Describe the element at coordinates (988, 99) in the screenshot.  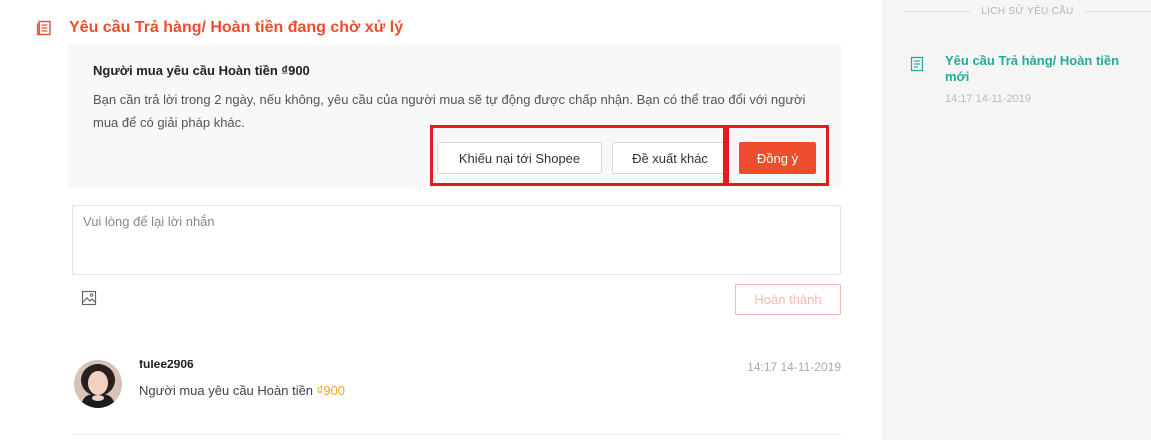
I see `history-entry-time: 14:17 14-11-2019` at that location.